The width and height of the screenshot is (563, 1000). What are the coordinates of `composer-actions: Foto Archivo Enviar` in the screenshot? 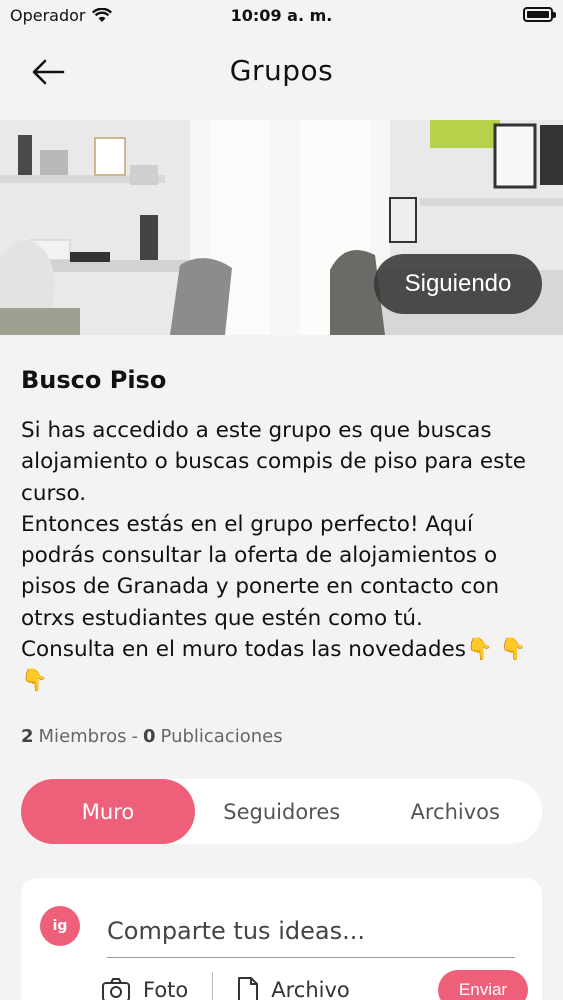 It's located at (314, 985).